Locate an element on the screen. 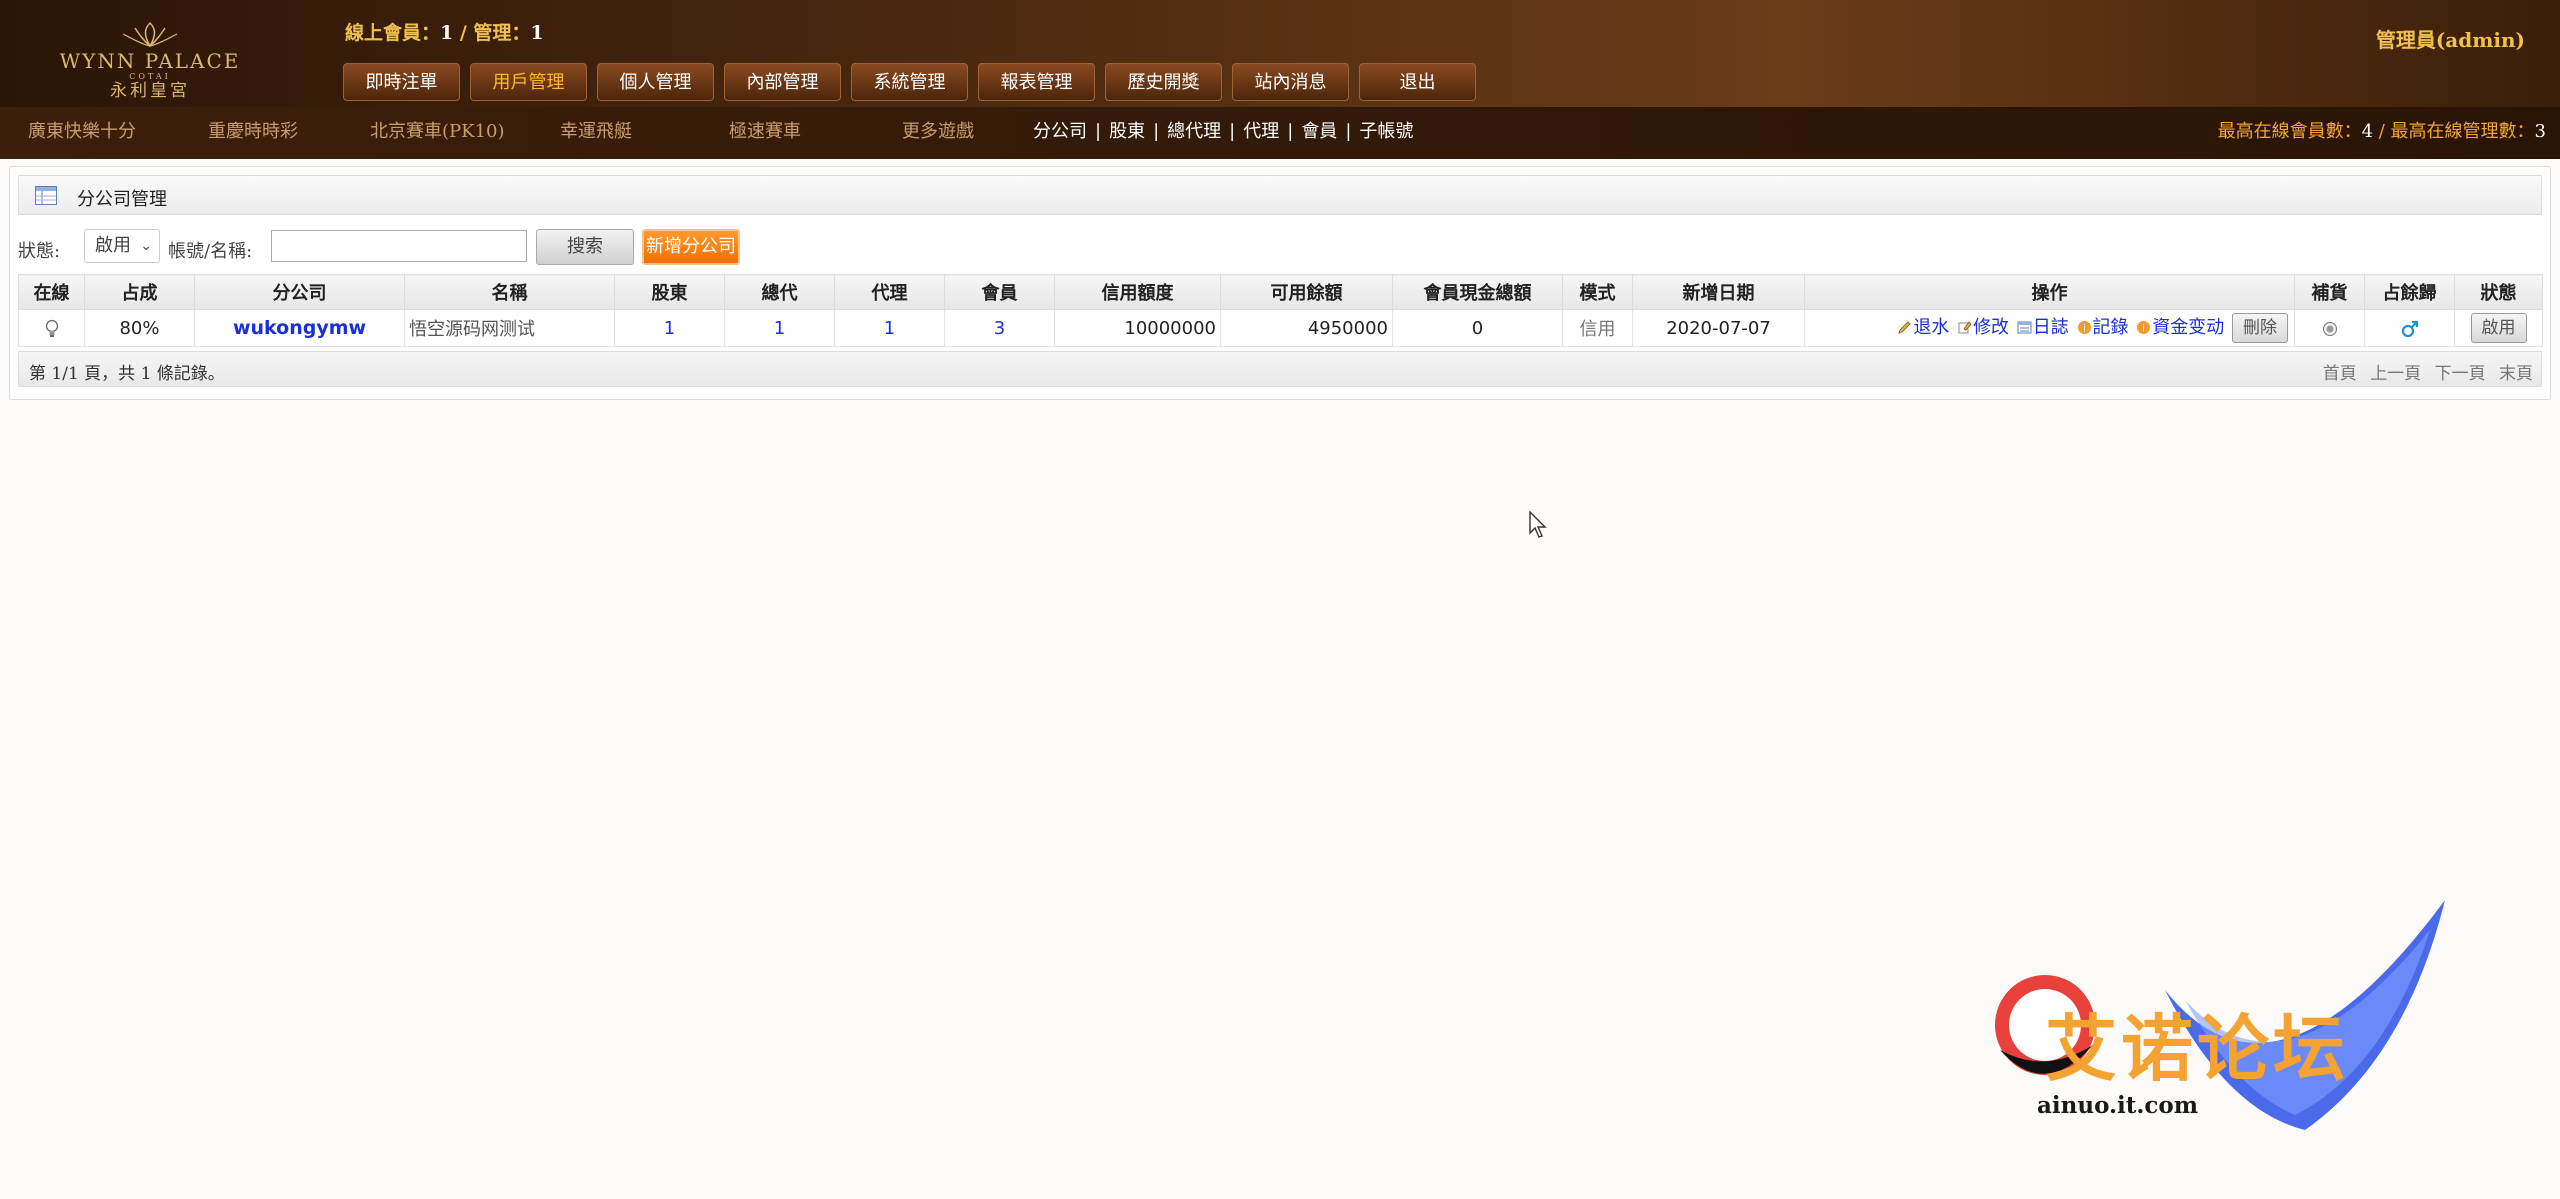 The width and height of the screenshot is (2560, 1199). edit-icon is located at coordinates (1965, 327).